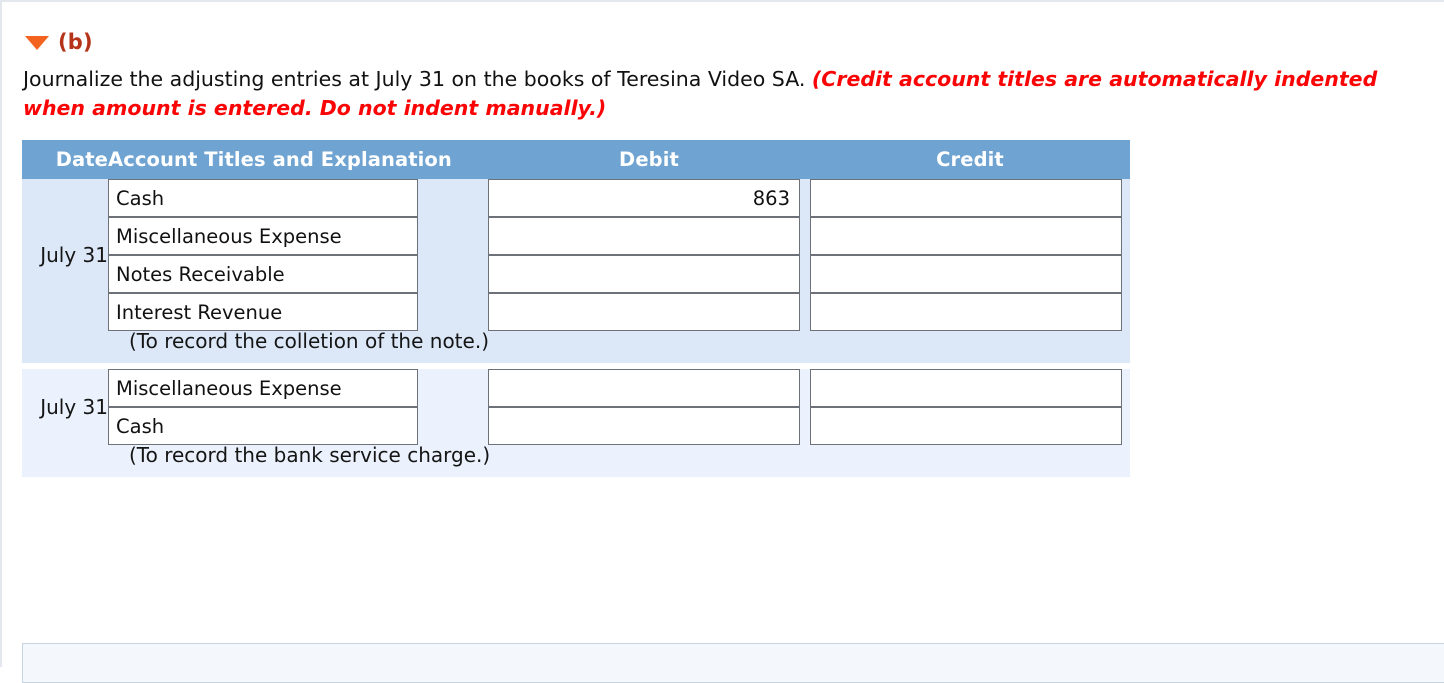 The image size is (1444, 683). I want to click on triangle-down-icon, so click(37, 42).